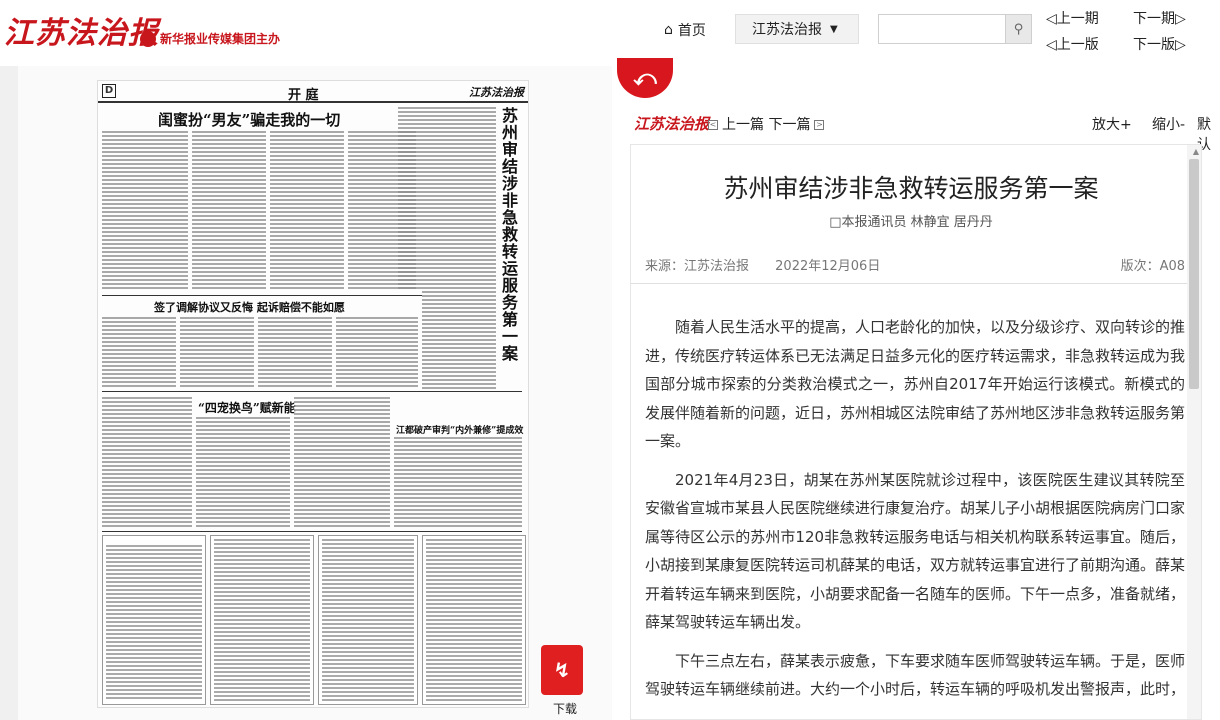  I want to click on next-page-label: 下一版, so click(1154, 45).